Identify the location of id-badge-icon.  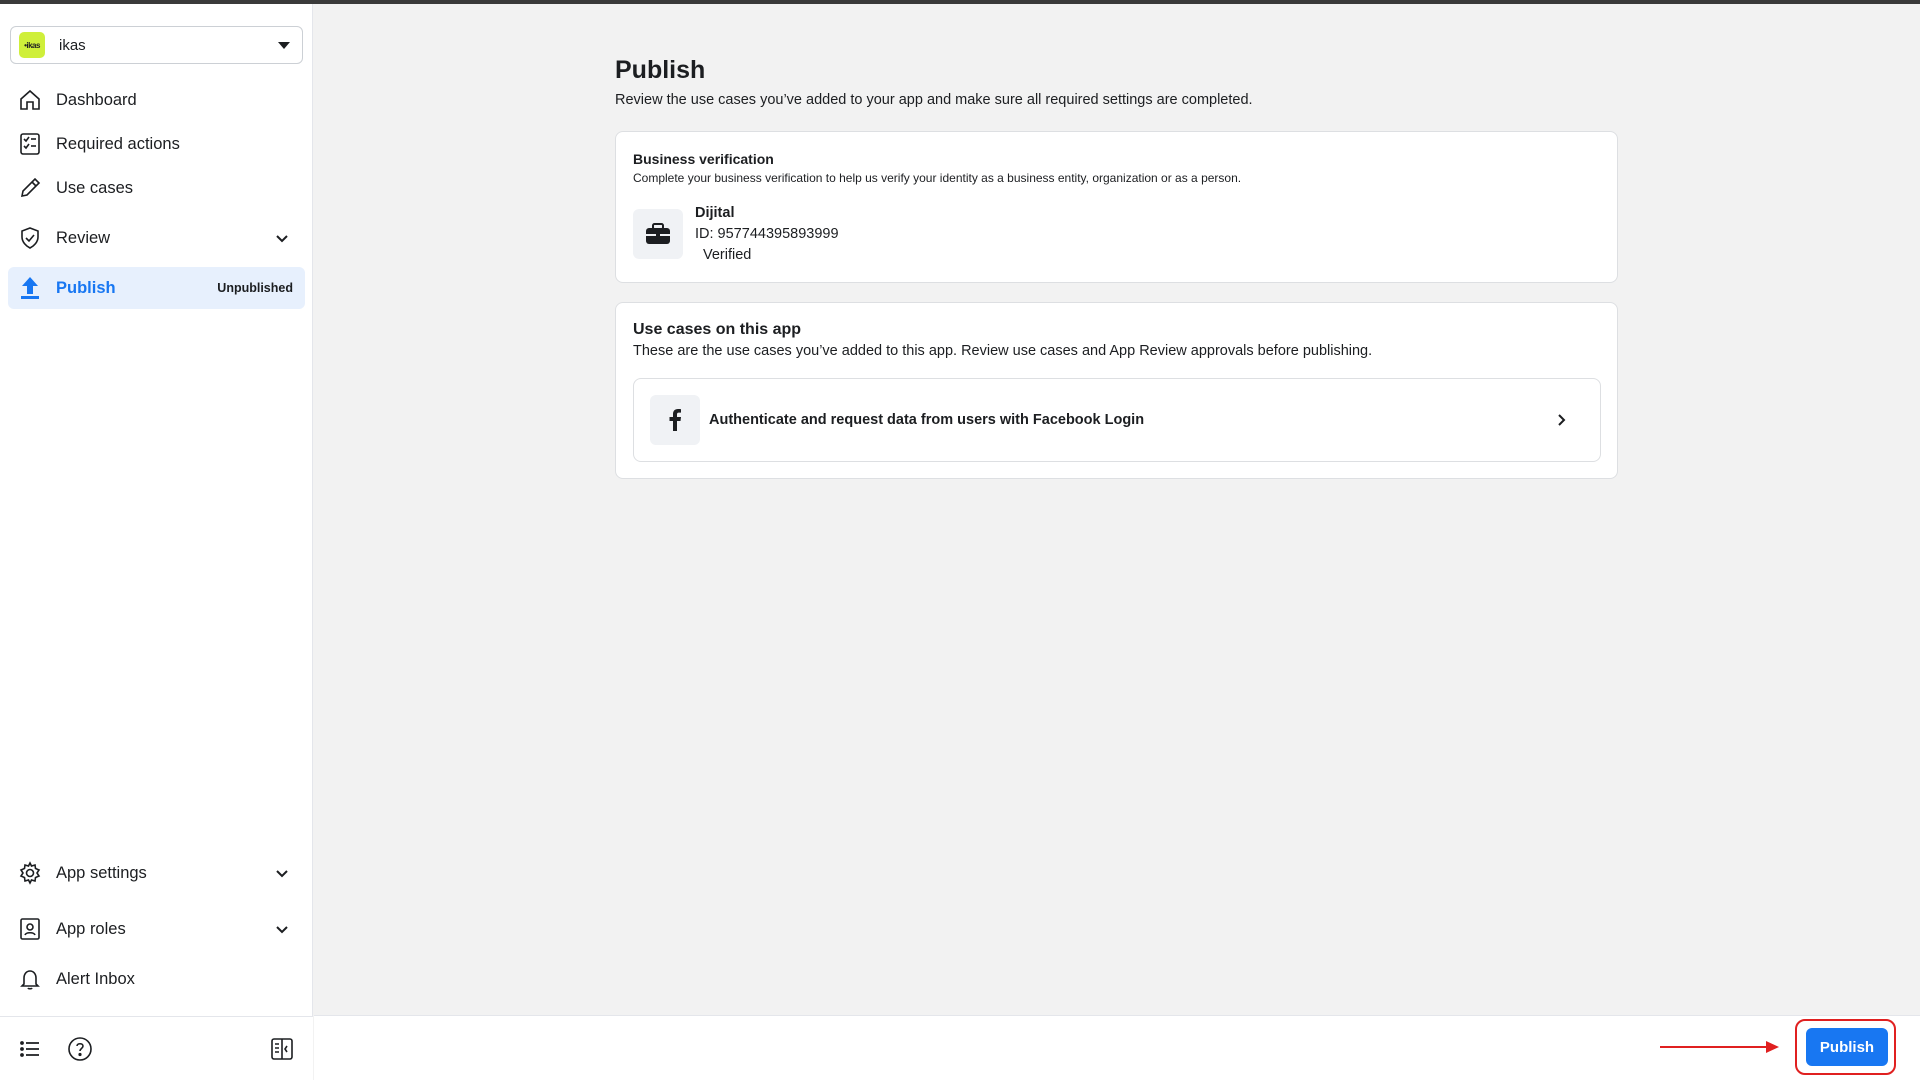
(30, 929).